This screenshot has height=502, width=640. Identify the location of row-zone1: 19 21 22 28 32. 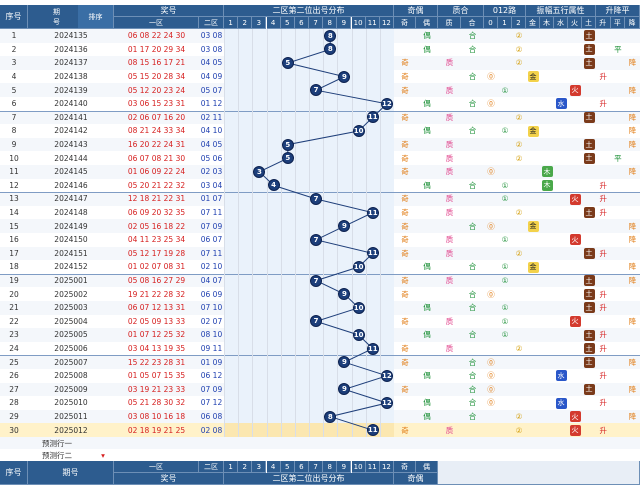
(156, 294).